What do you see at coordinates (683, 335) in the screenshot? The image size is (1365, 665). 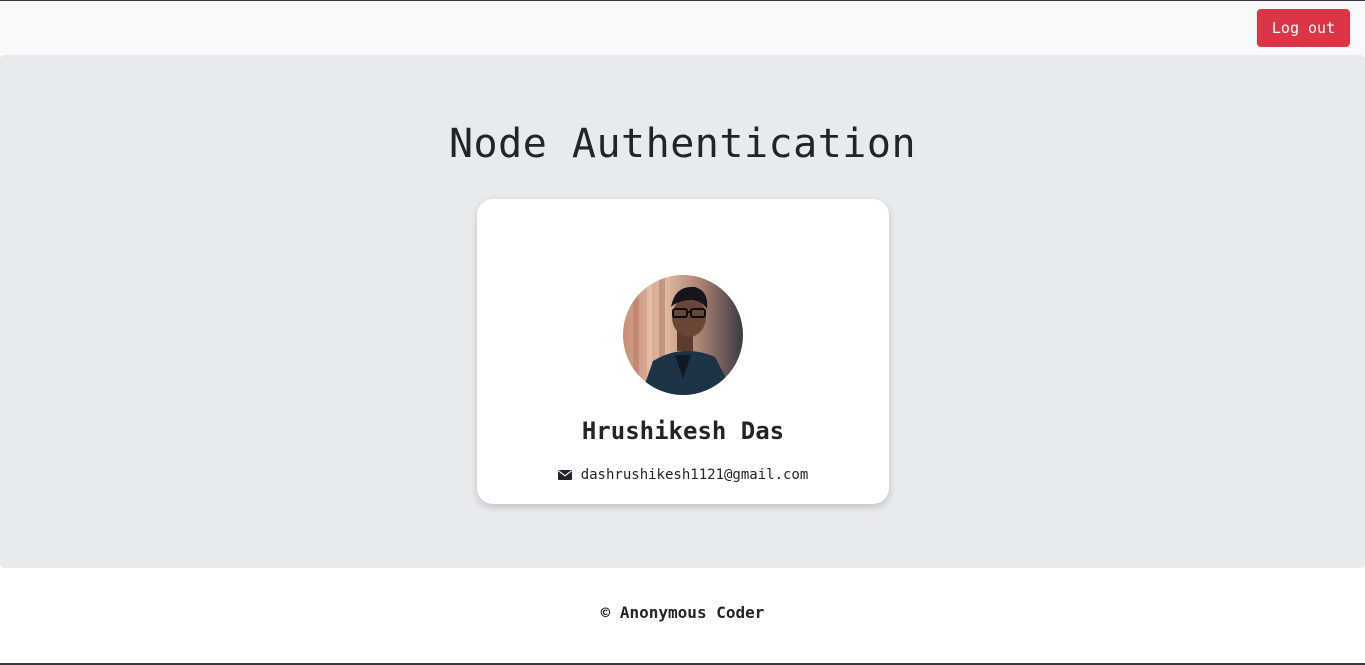 I see `avatar` at bounding box center [683, 335].